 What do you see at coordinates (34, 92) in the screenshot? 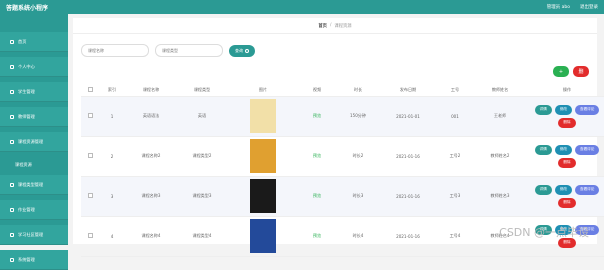
I see `sidebar-item-2: 学生管理` at bounding box center [34, 92].